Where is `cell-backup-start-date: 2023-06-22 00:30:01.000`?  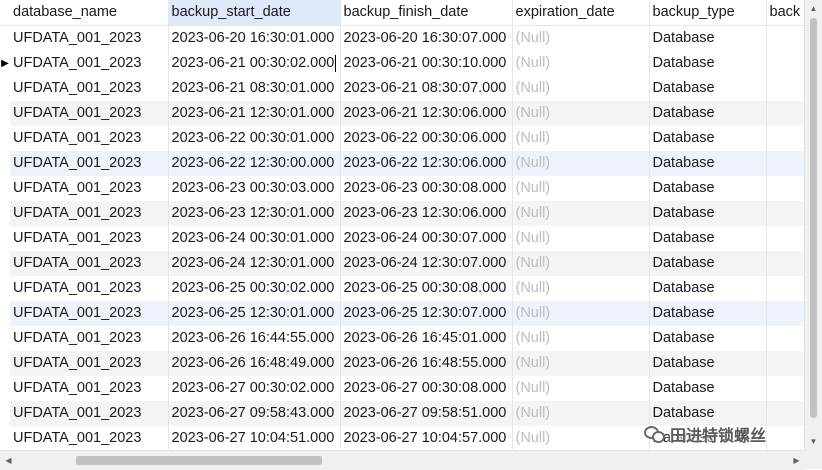 cell-backup-start-date: 2023-06-22 00:30:01.000 is located at coordinates (254, 138).